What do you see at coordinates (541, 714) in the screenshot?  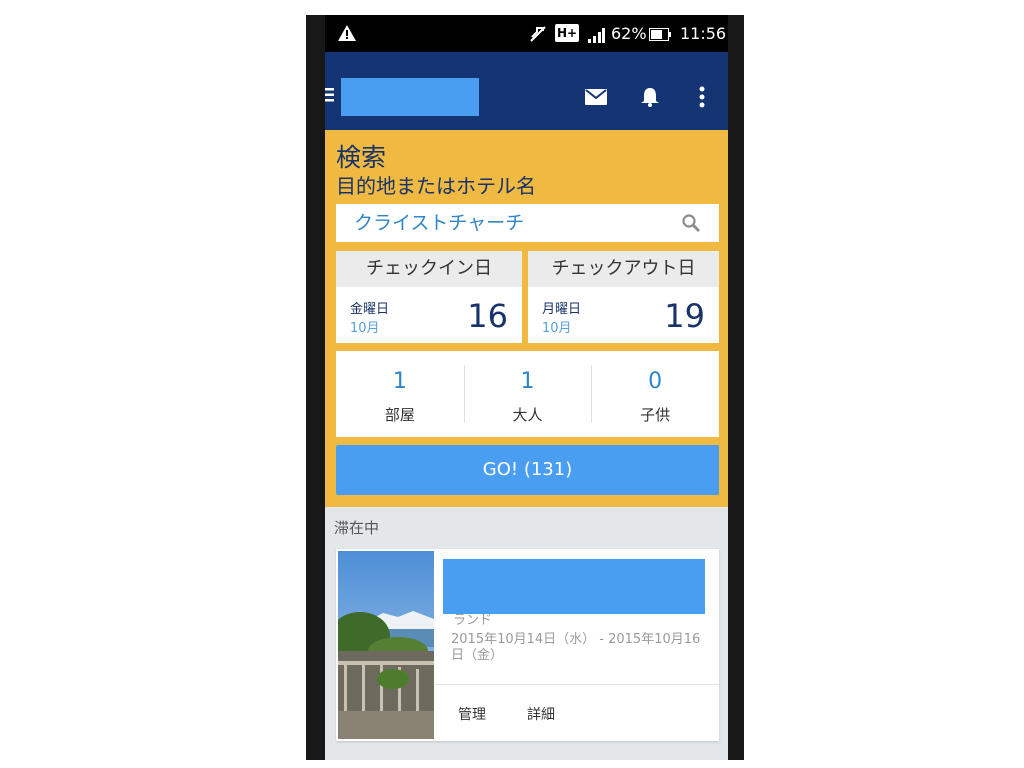 I see `details-button: 詳細` at bounding box center [541, 714].